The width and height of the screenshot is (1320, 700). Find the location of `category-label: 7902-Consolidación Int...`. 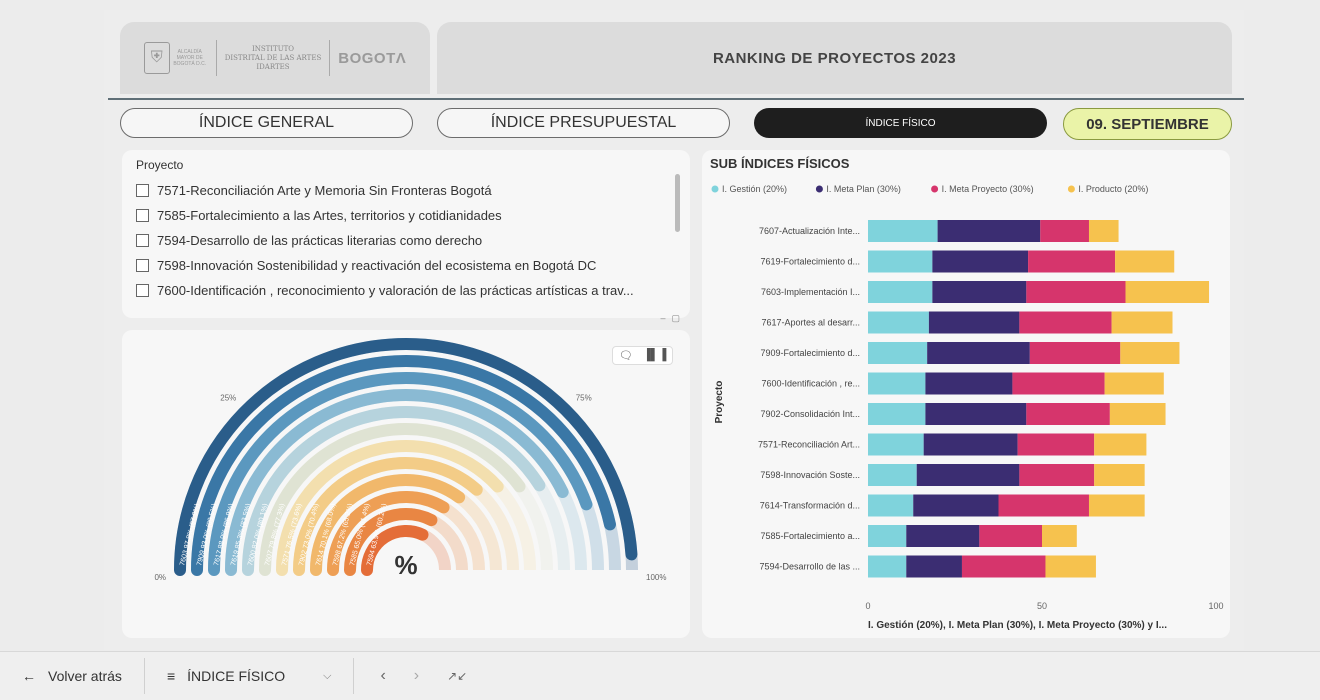

category-label: 7902-Consolidación Int... is located at coordinates (810, 414).